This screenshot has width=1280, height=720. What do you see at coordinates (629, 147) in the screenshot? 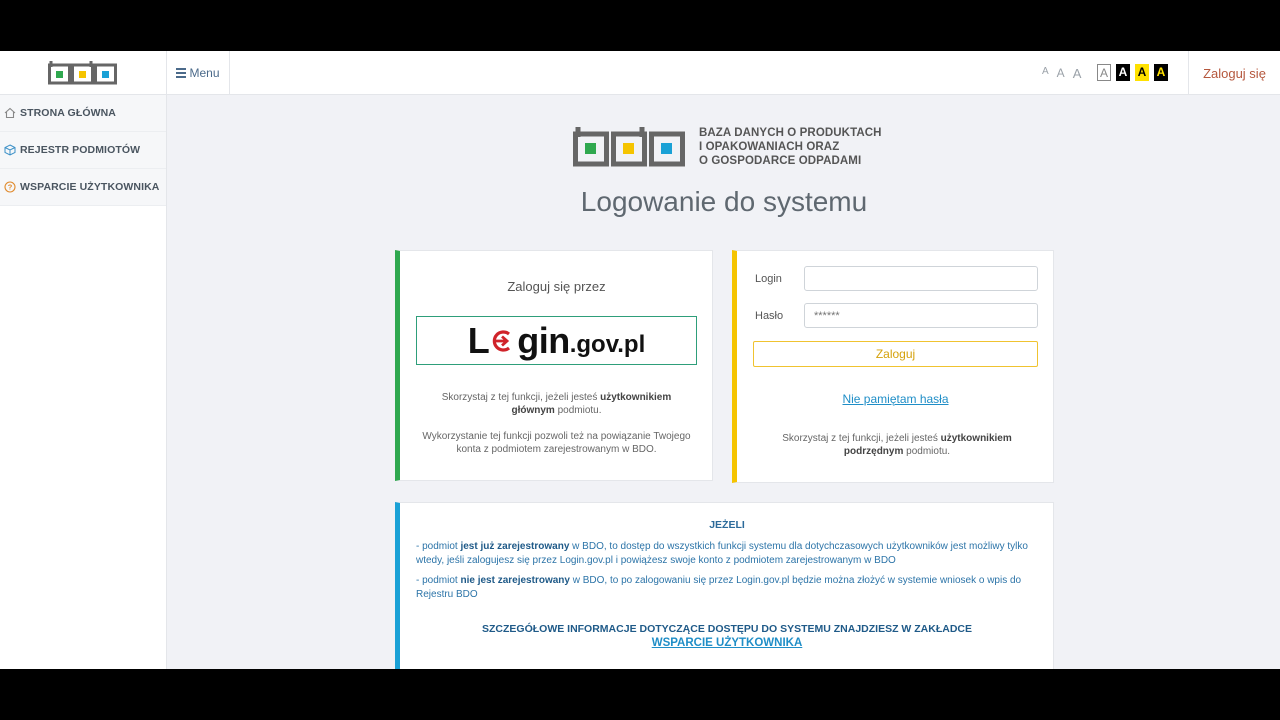
I see `bdo-brand-logo-icon` at bounding box center [629, 147].